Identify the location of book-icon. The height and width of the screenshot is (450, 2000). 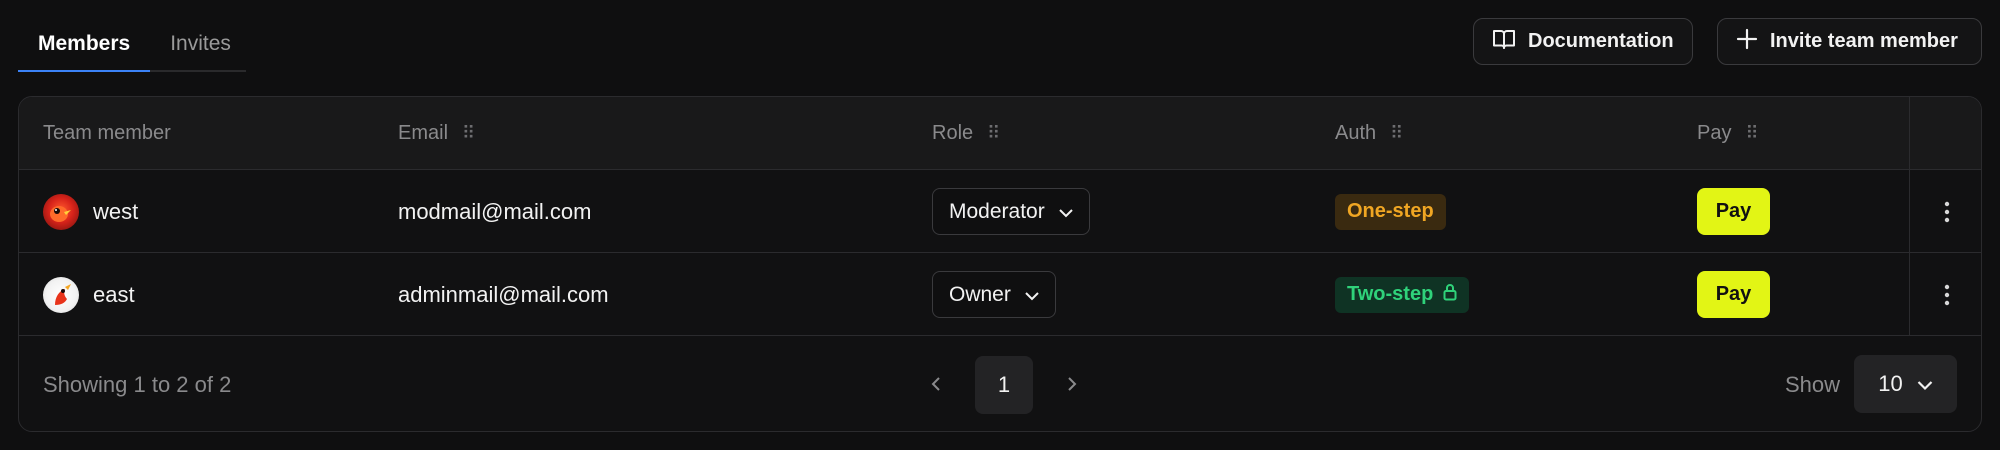
(1504, 42).